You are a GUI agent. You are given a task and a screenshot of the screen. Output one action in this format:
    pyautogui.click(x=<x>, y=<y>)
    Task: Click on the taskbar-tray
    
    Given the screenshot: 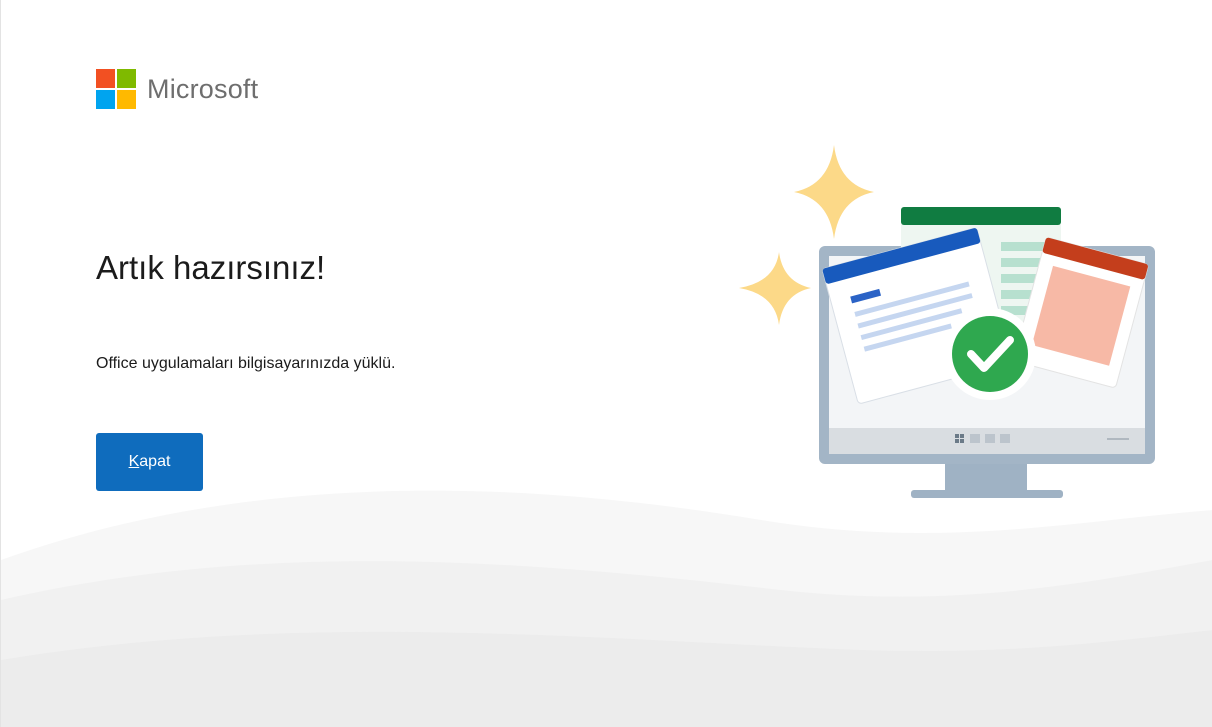 What is the action you would take?
    pyautogui.click(x=1118, y=439)
    